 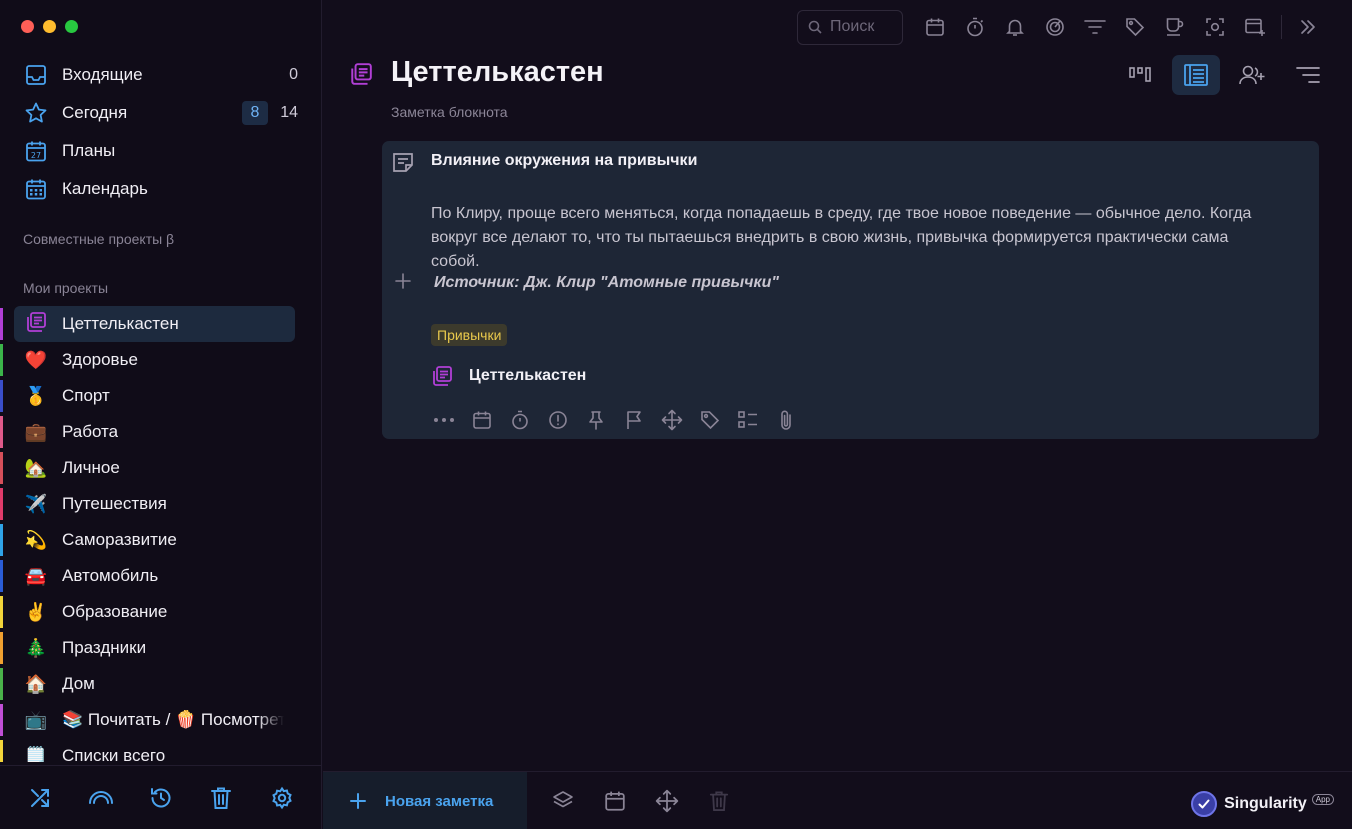 I want to click on project-item-holidays: 🎄 Праздники, so click(x=161, y=648).